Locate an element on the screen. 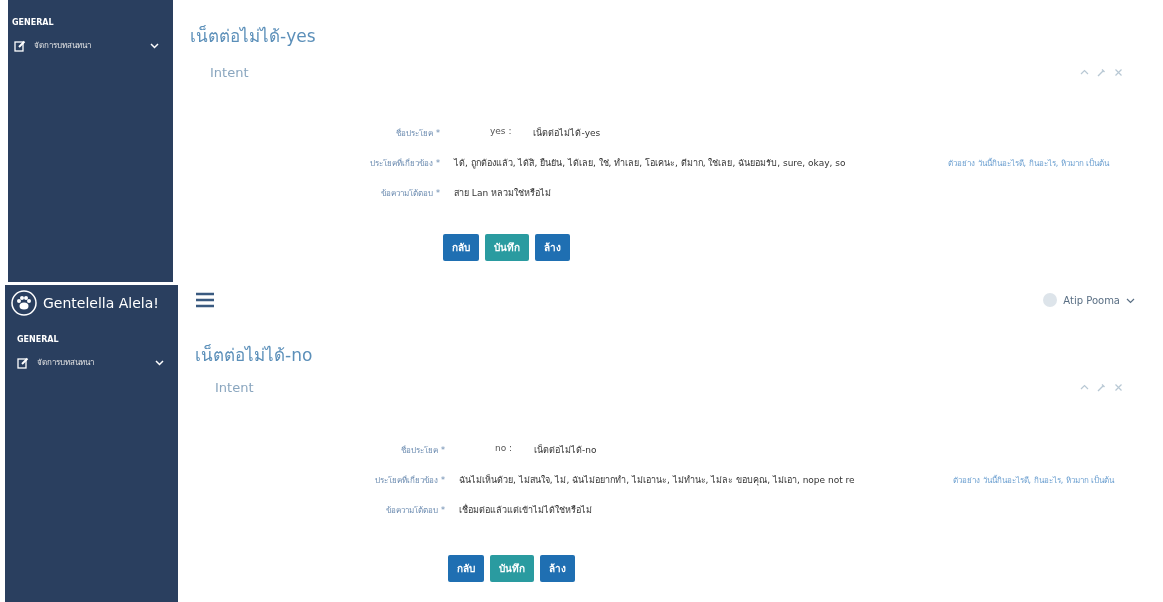 This screenshot has height=602, width=1163. input-field: ได้, ถูกต้องแล้ว, ได้สิ, ยืนยัน, ได้เลย, ใช่, ทำเลย, โอเคนะ, ดีมาก, ใช่เลย, ฉันยอมรับ, sure, okay, so is located at coordinates (650, 163).